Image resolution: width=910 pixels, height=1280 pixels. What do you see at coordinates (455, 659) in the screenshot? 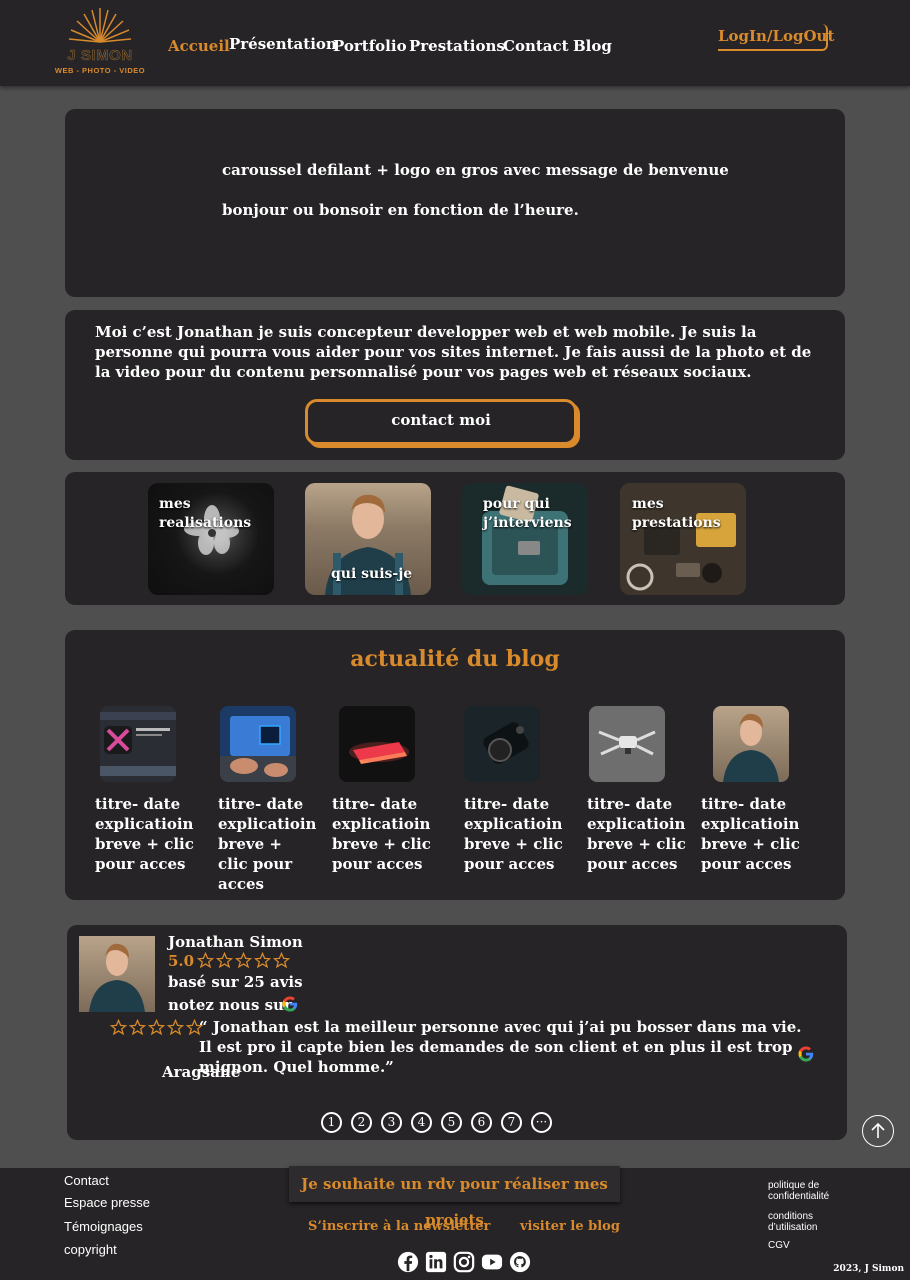
I see `blog-title: actualité du blog` at bounding box center [455, 659].